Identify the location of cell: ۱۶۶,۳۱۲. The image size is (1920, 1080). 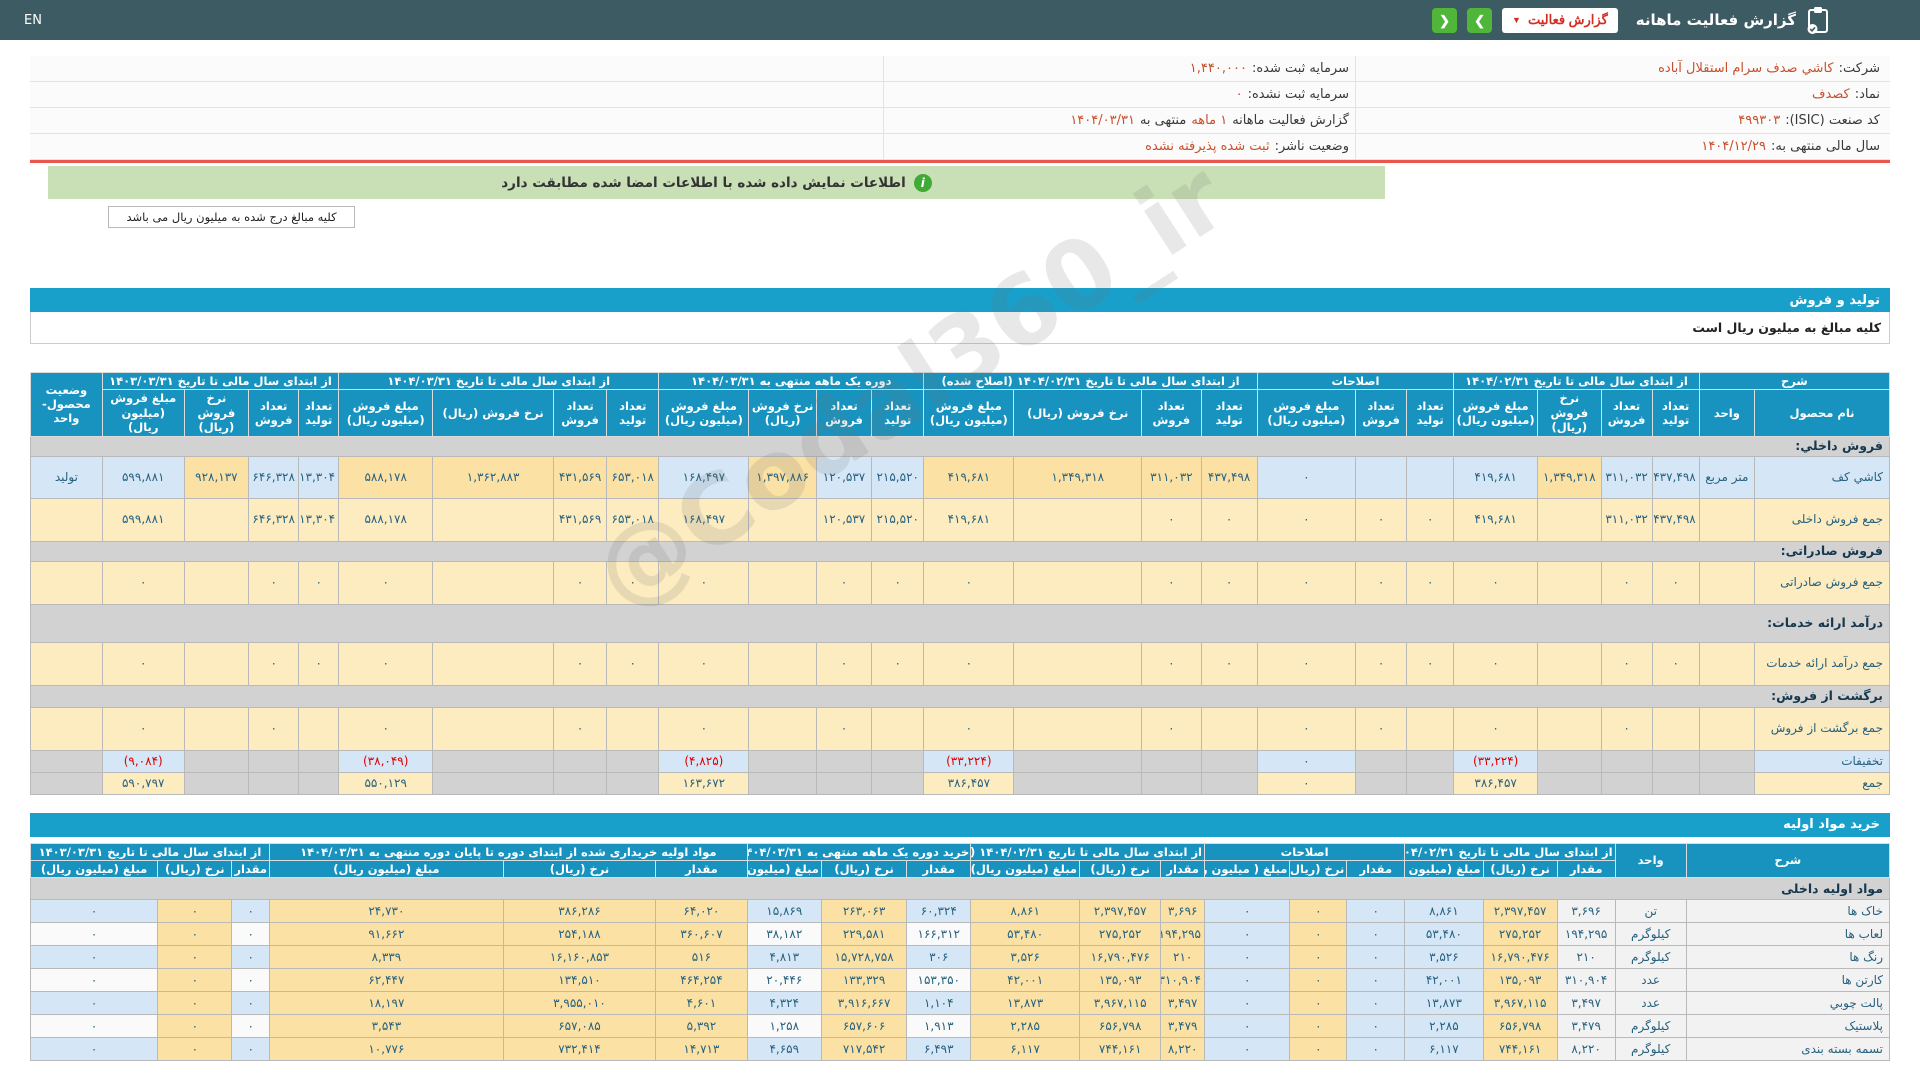
(939, 934).